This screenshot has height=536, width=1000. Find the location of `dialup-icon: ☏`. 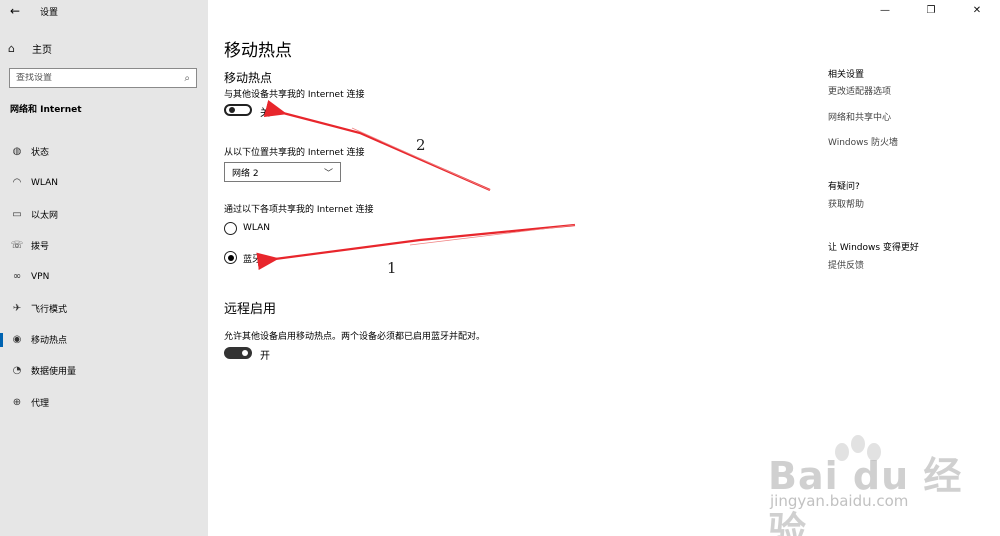

dialup-icon: ☏ is located at coordinates (17, 246).